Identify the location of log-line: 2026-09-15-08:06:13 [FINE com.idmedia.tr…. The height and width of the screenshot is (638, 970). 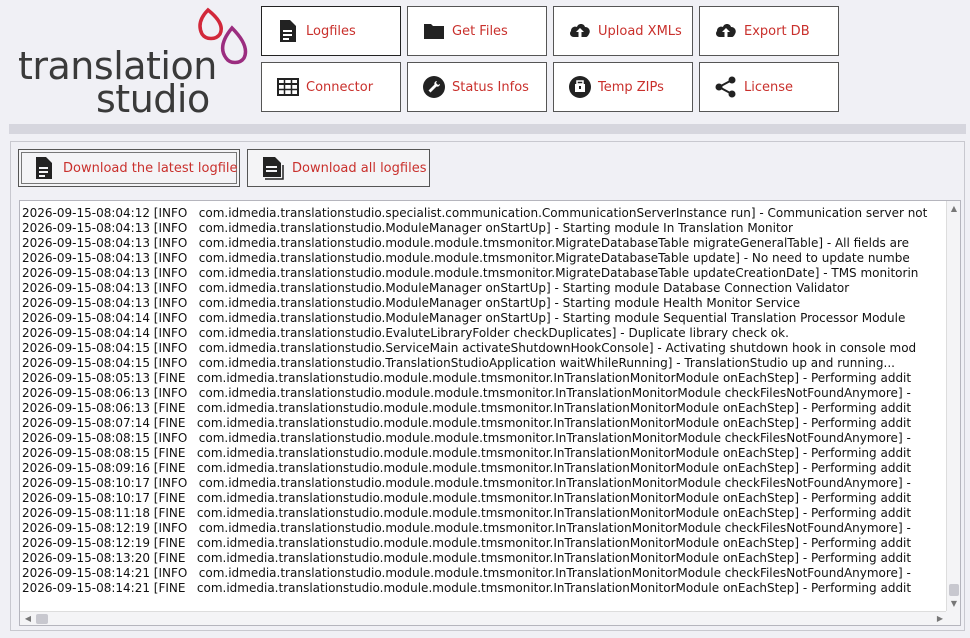
(467, 408).